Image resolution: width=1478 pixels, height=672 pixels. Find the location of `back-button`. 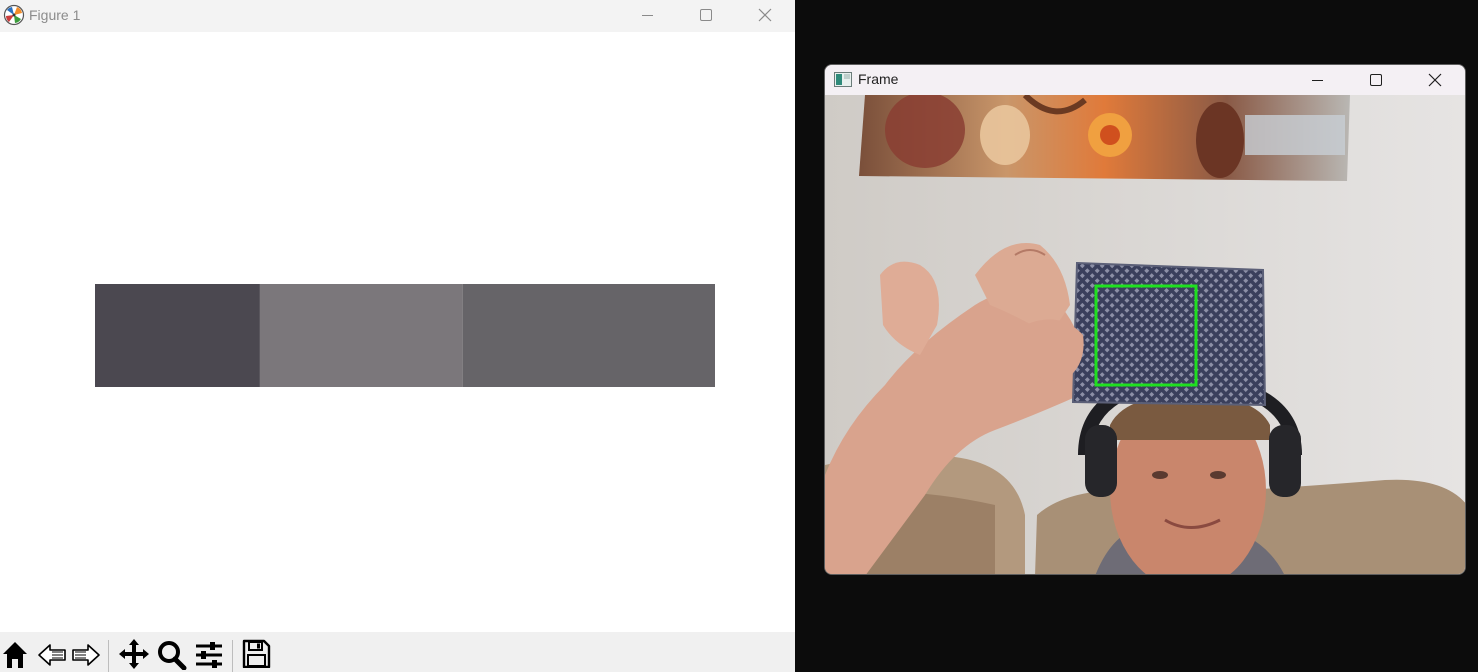

back-button is located at coordinates (52, 655).